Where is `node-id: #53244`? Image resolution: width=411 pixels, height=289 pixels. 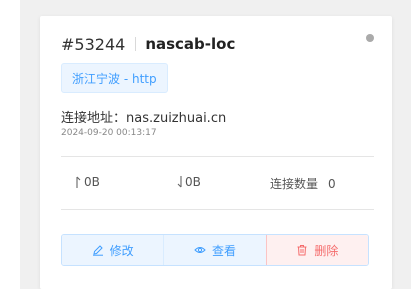 node-id: #53244 is located at coordinates (93, 44).